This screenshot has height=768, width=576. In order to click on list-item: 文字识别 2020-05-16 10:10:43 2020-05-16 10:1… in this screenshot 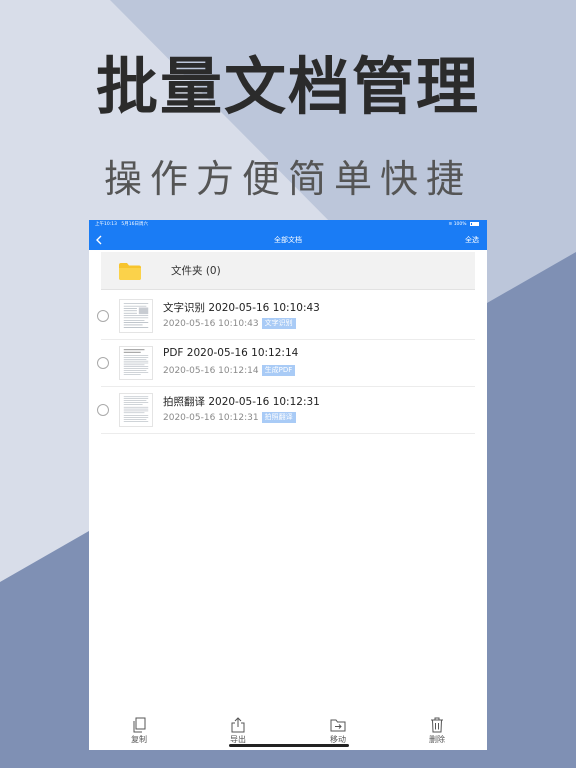, I will do `click(288, 317)`.